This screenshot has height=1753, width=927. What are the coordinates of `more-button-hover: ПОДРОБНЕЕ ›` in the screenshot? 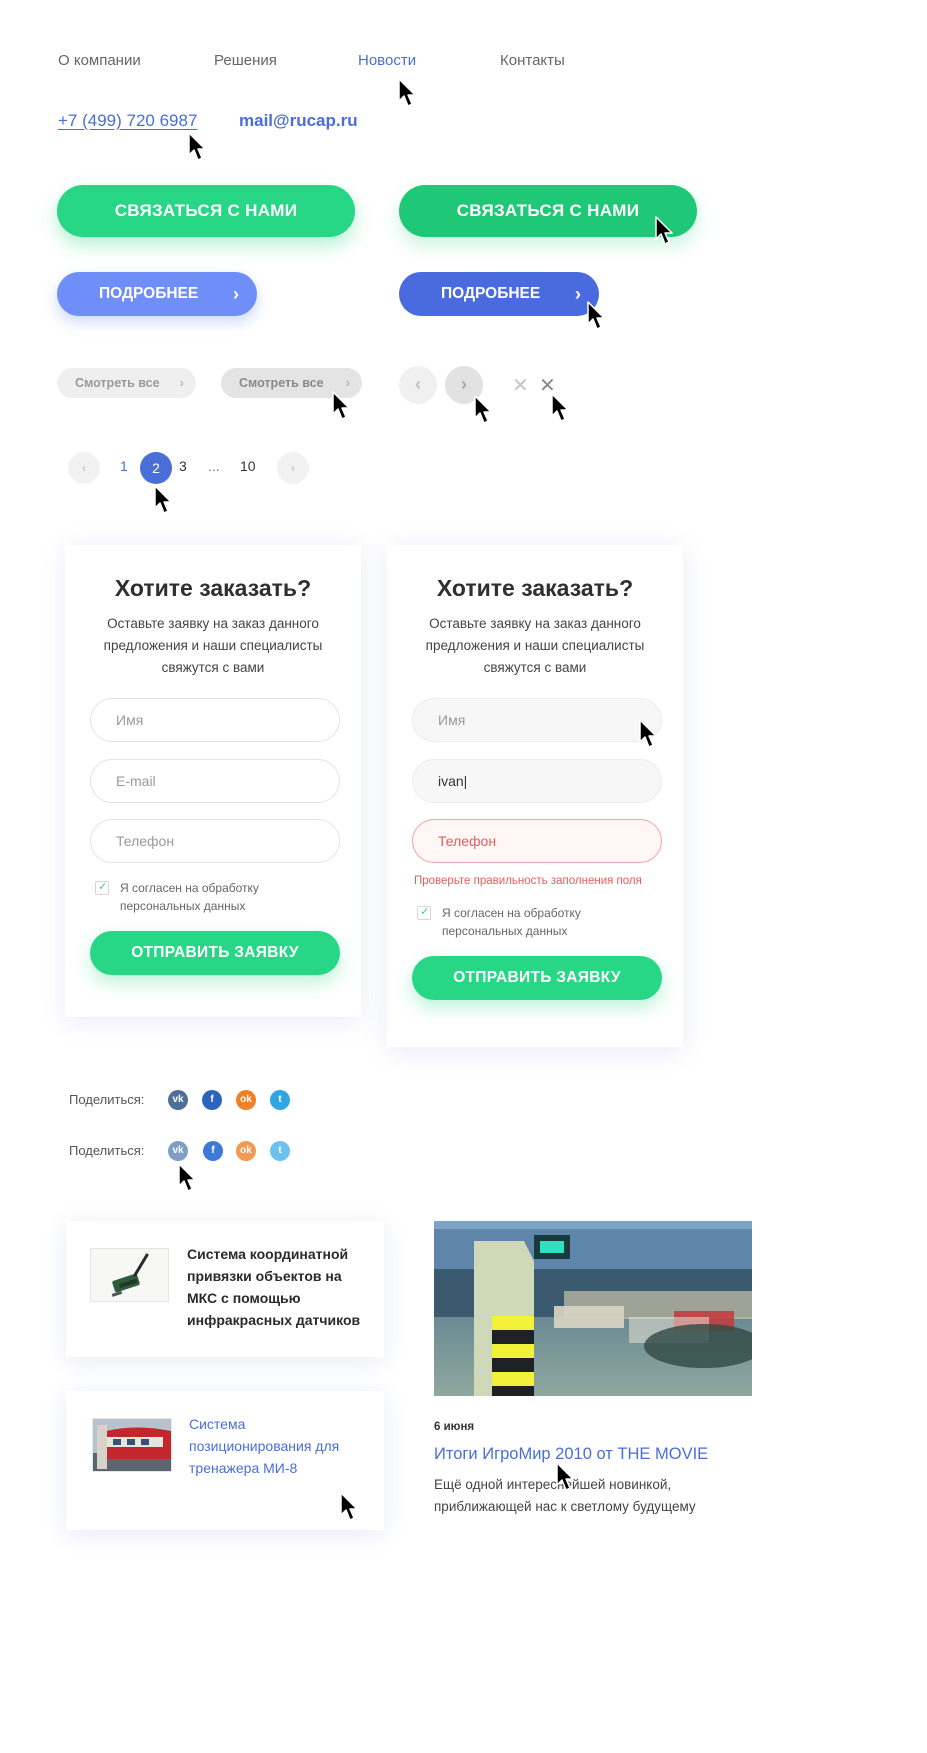 It's located at (499, 294).